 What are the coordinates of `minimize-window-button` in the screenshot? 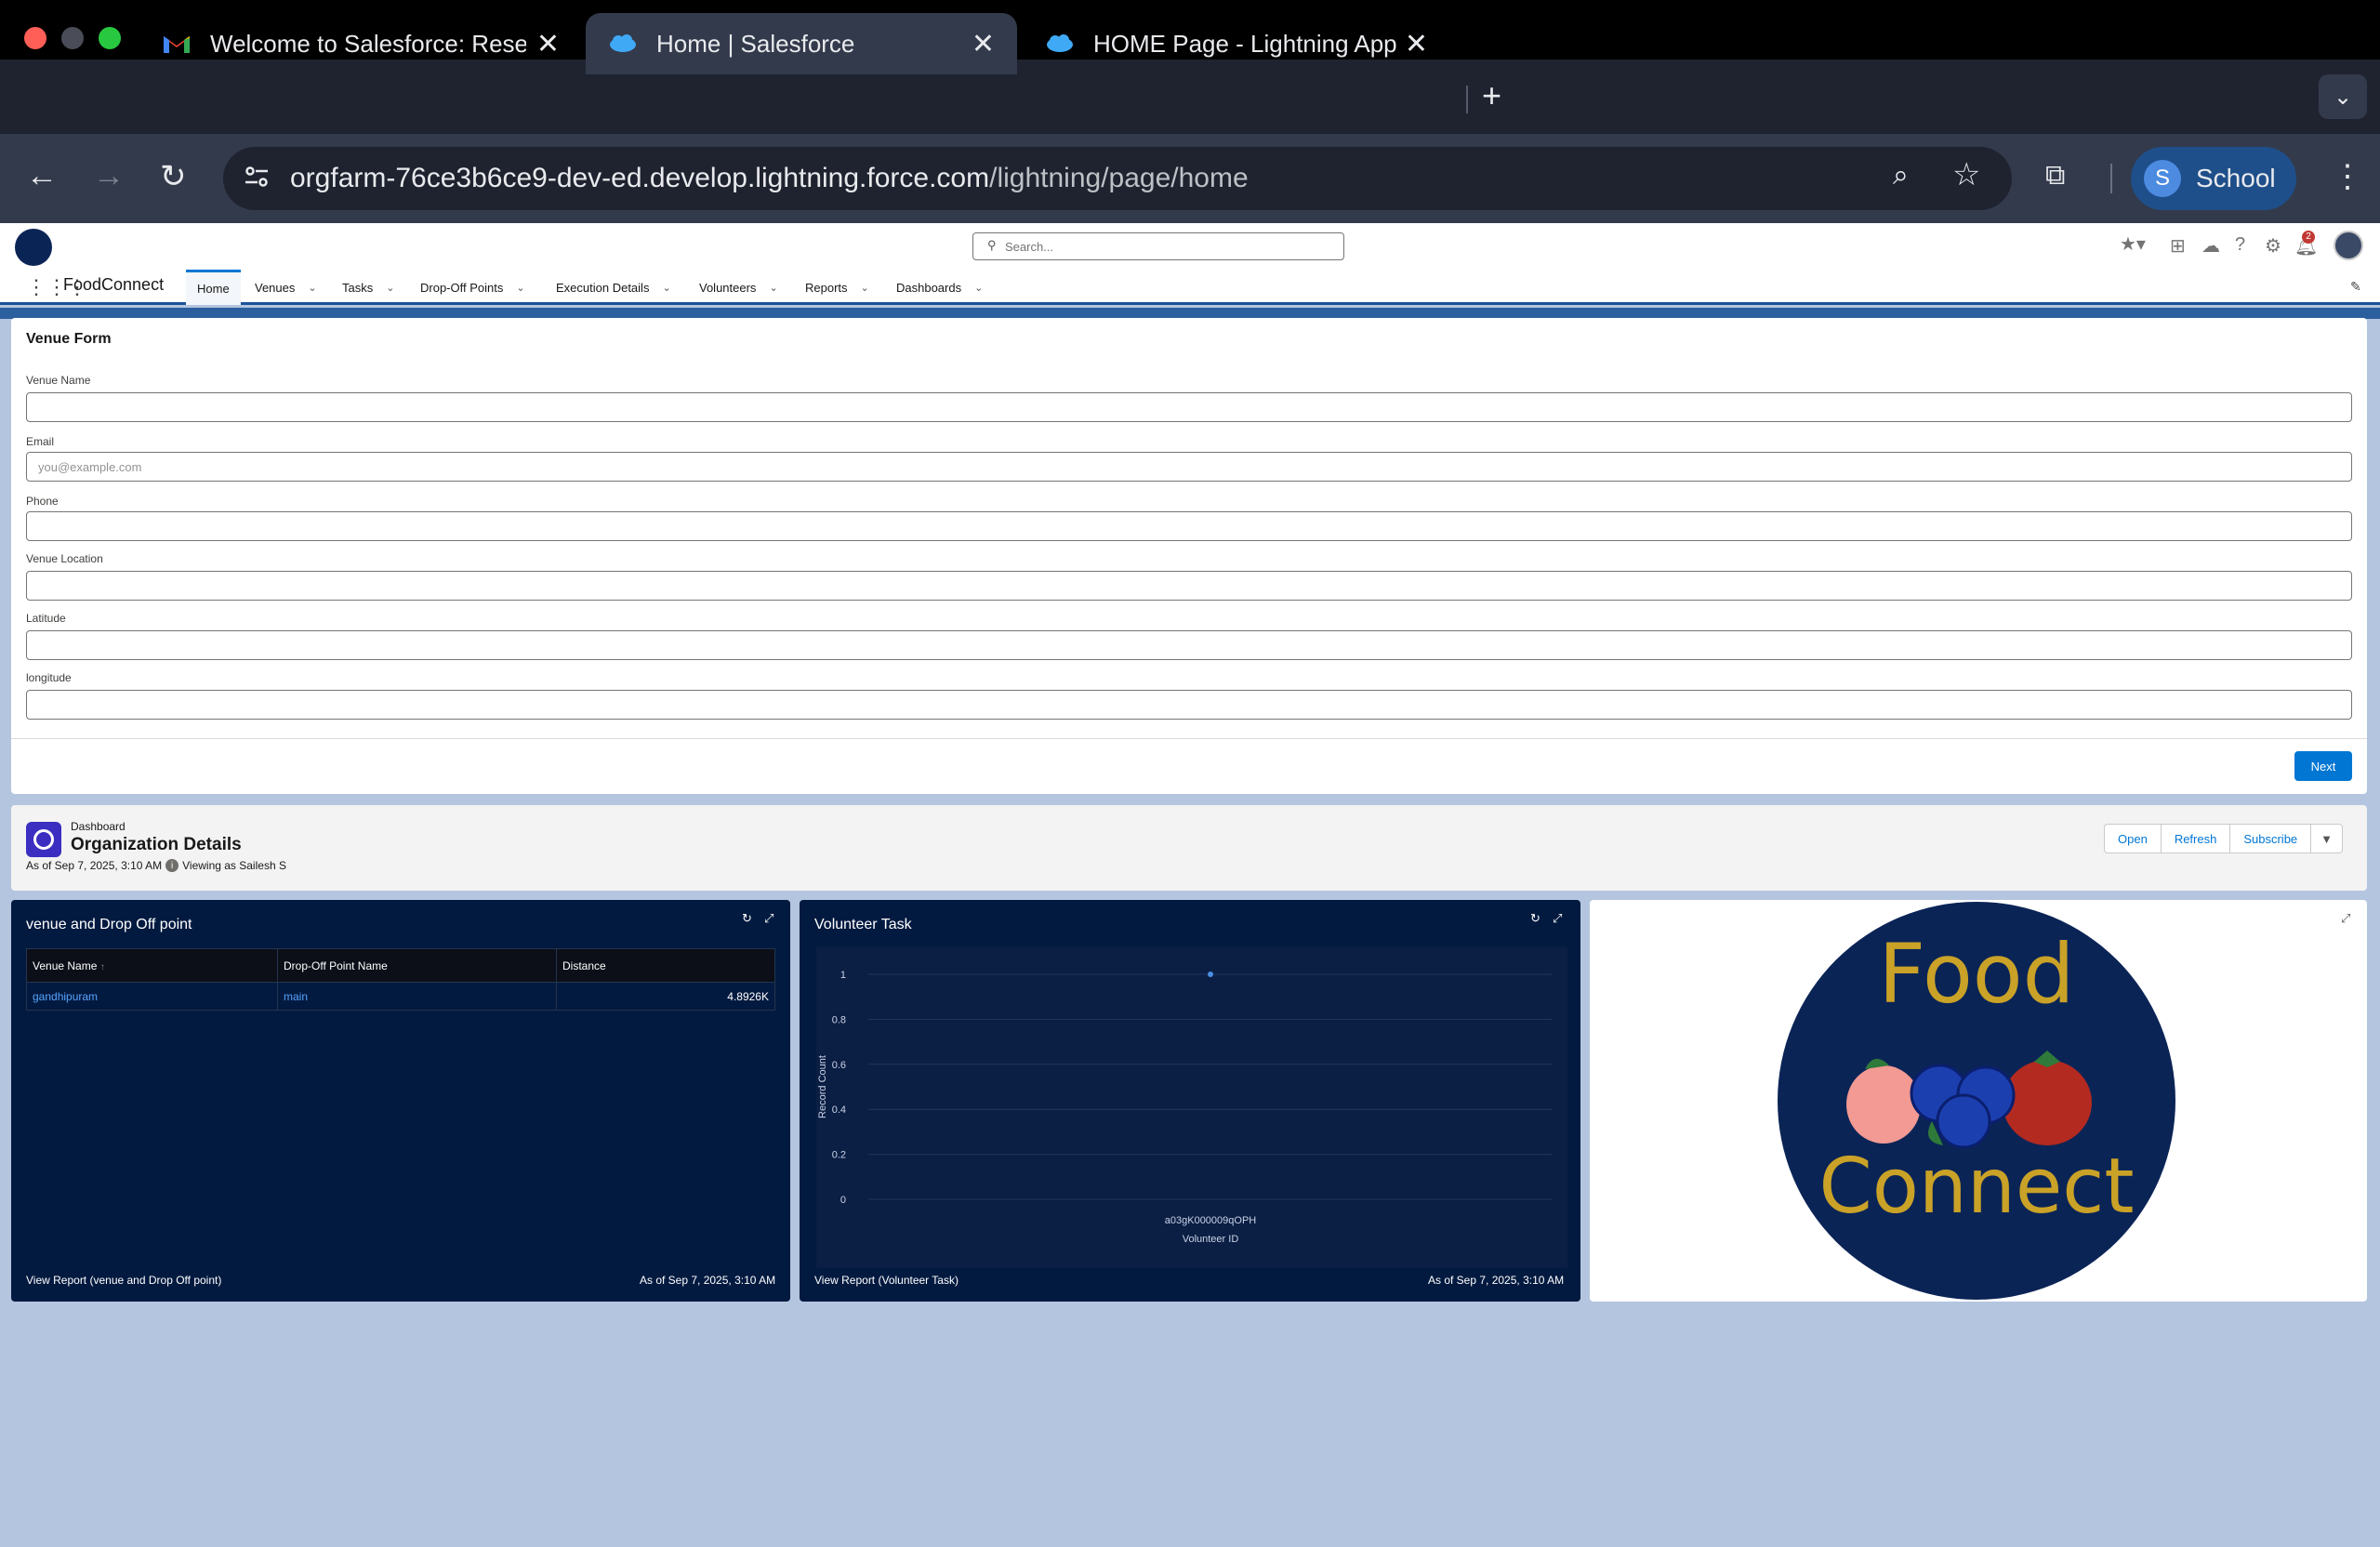 It's located at (72, 38).